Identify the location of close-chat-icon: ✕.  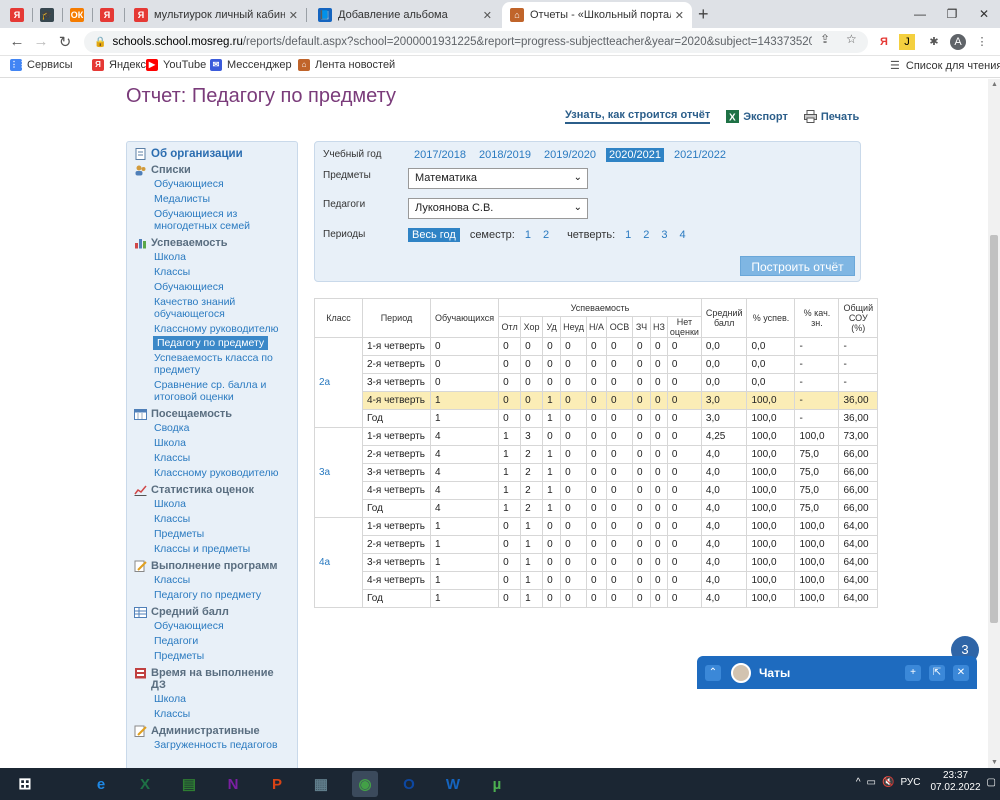
(961, 672).